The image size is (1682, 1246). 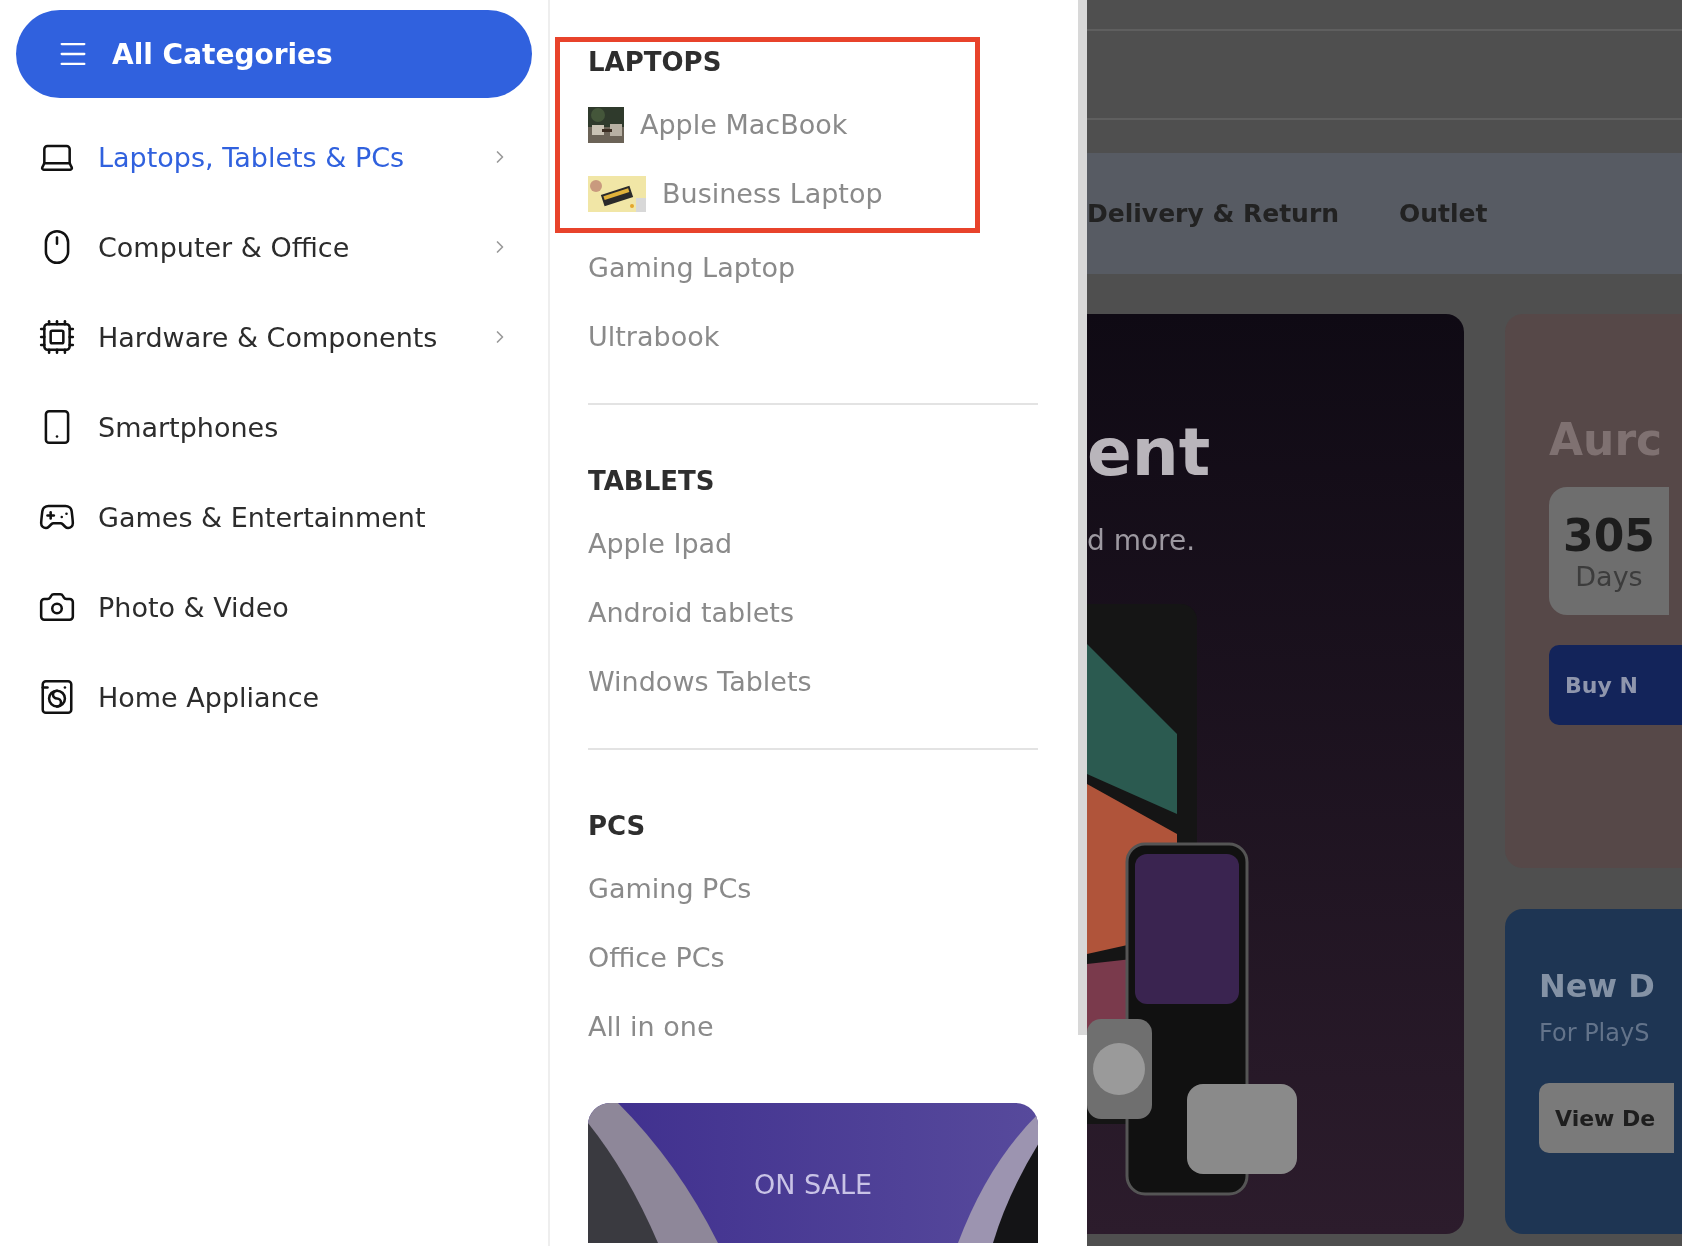 I want to click on submenu-link: Gaming Laptop, so click(x=813, y=267).